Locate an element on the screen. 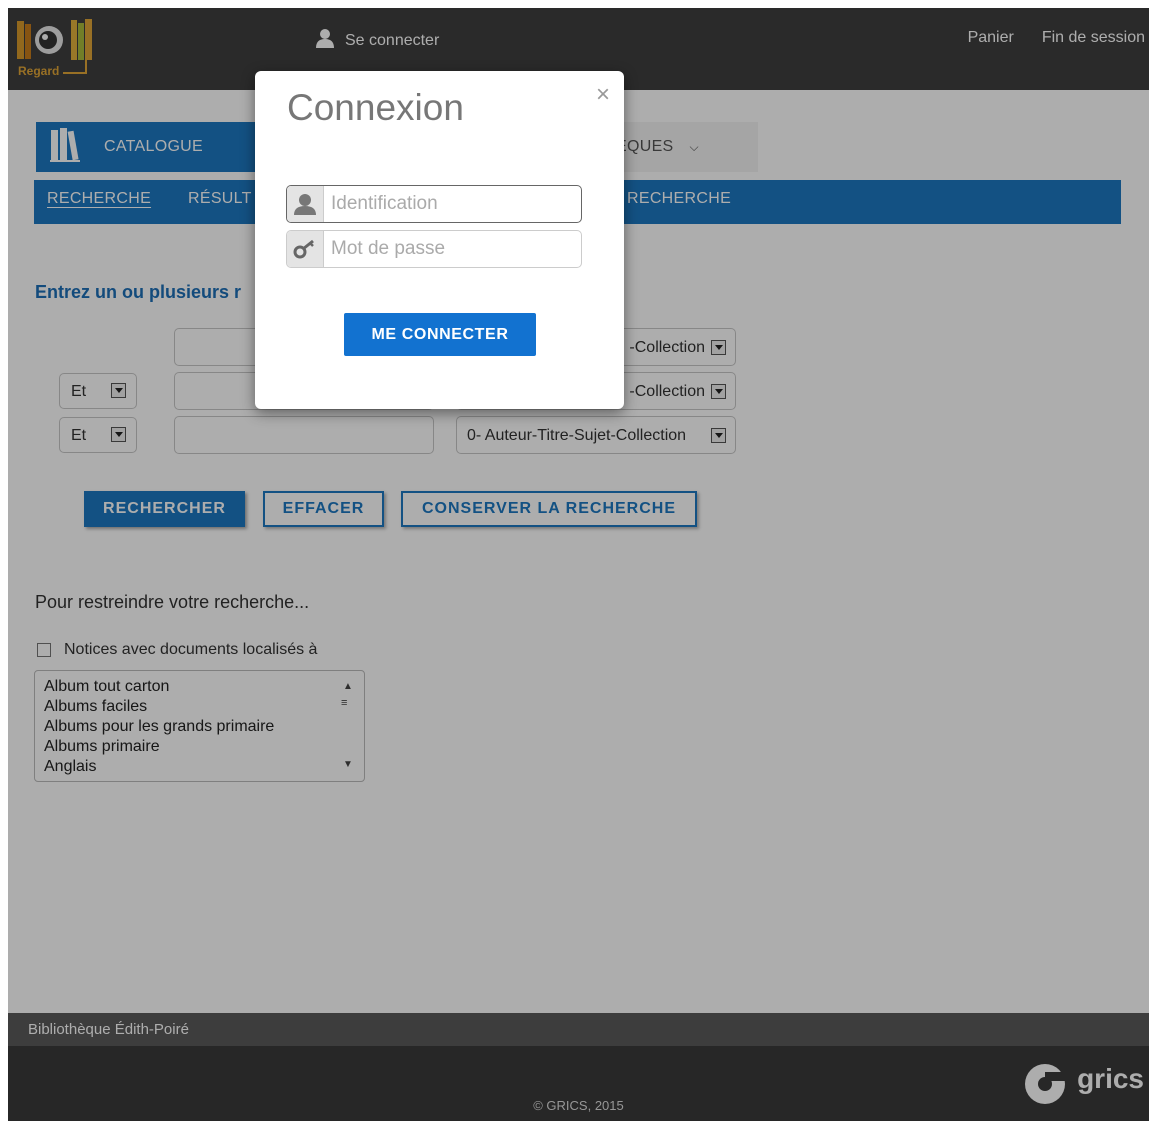 This screenshot has width=1149, height=1121. login-modal: Connexion × Identification Mot de passe is located at coordinates (439, 240).